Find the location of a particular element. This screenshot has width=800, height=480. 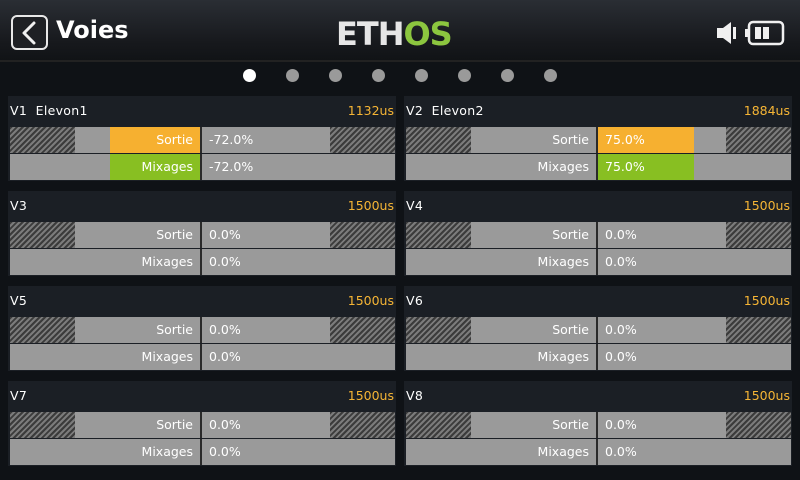

channel-pulse: 1884us is located at coordinates (766, 110).